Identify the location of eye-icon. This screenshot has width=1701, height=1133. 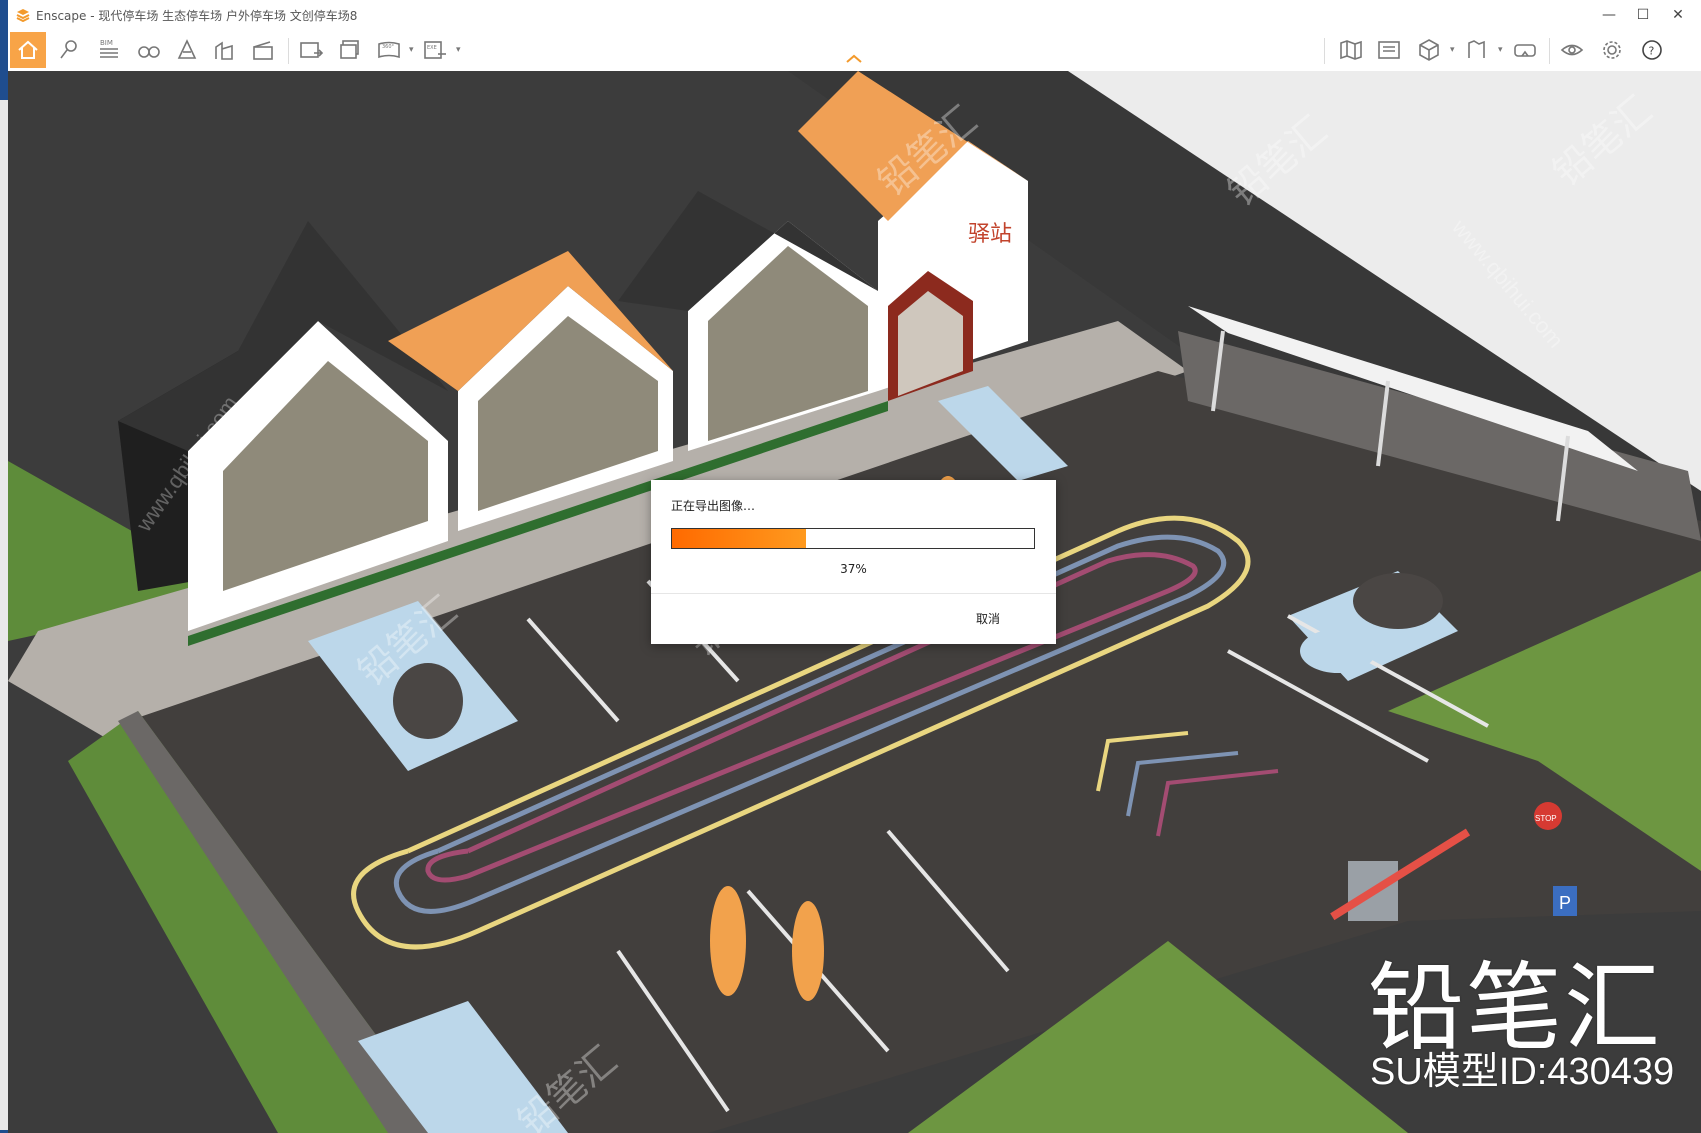
(1572, 50).